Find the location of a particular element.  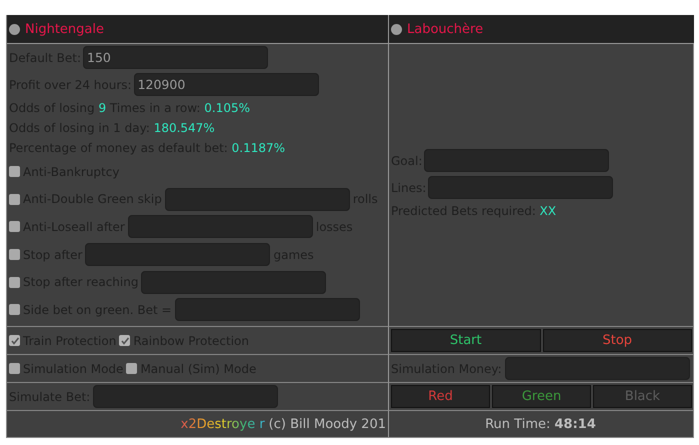

input-field: 150 is located at coordinates (175, 57).